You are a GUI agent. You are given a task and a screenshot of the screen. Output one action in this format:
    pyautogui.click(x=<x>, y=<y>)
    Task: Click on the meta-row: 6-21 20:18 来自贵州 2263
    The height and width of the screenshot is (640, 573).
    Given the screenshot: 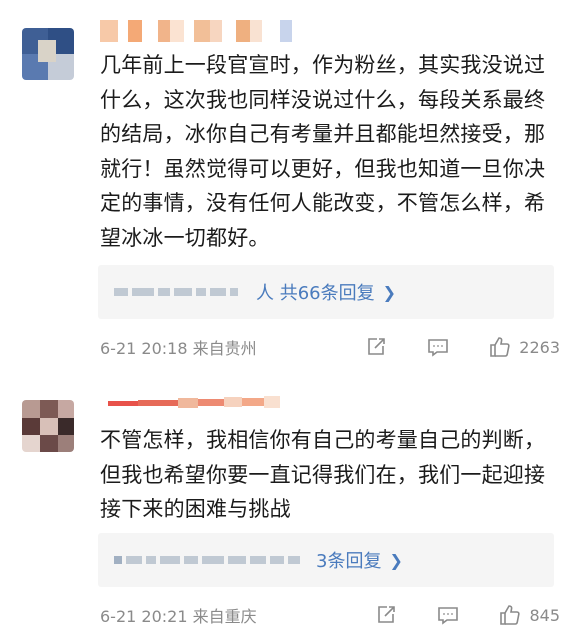 What is the action you would take?
    pyautogui.click(x=330, y=347)
    